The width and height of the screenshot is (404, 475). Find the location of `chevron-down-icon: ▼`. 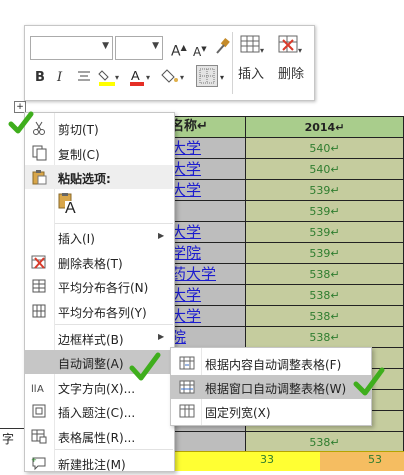

chevron-down-icon: ▼ is located at coordinates (105, 46).